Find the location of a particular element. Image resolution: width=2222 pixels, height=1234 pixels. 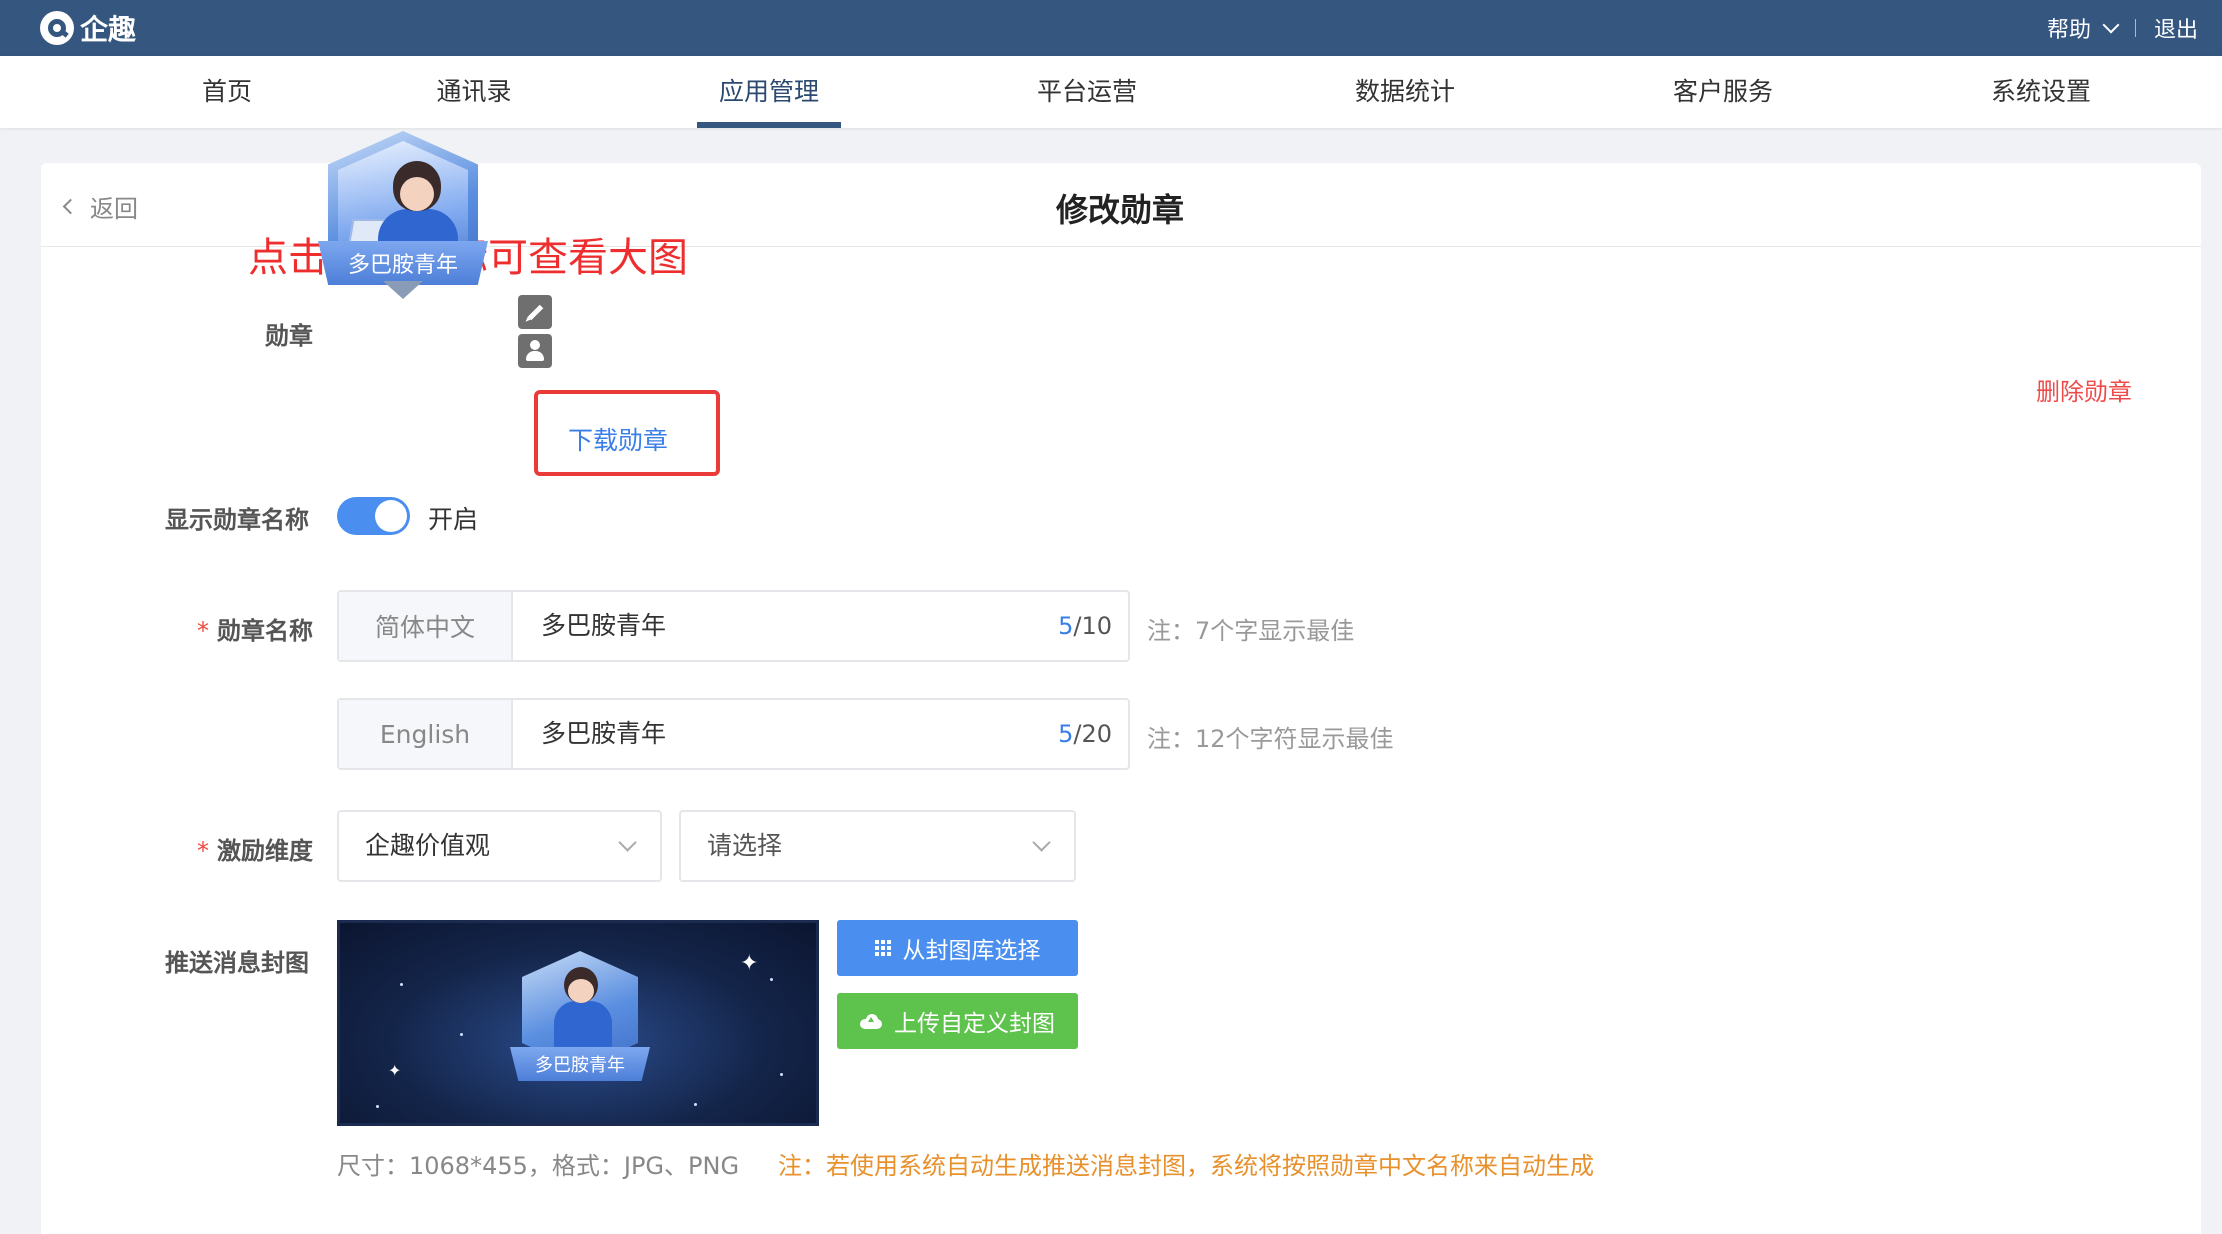

lang-addon-en: English is located at coordinates (426, 734).